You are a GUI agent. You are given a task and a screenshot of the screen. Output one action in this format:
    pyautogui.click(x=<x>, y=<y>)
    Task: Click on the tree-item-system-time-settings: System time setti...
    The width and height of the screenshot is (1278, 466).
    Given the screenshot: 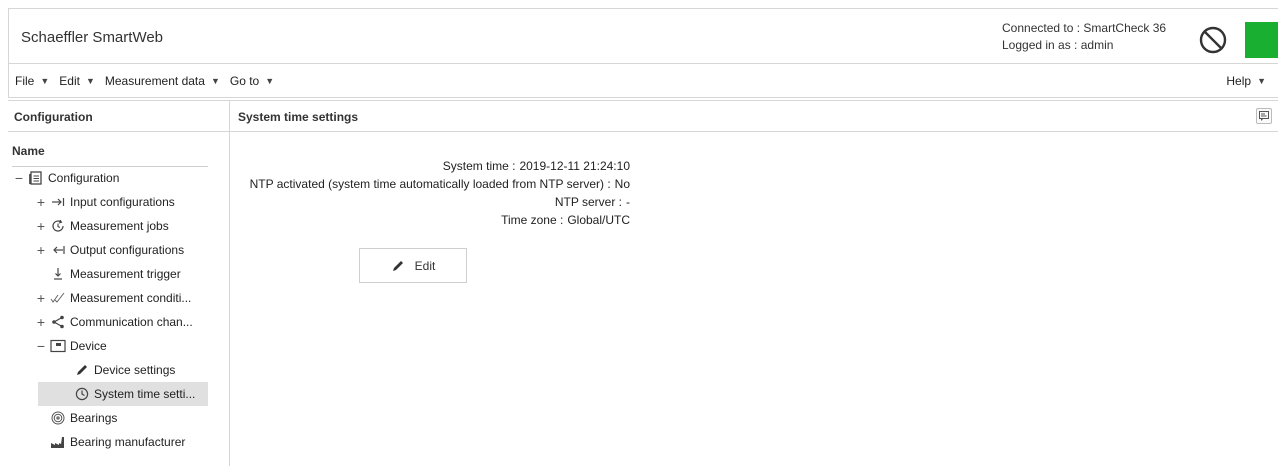 What is the action you would take?
    pyautogui.click(x=123, y=394)
    